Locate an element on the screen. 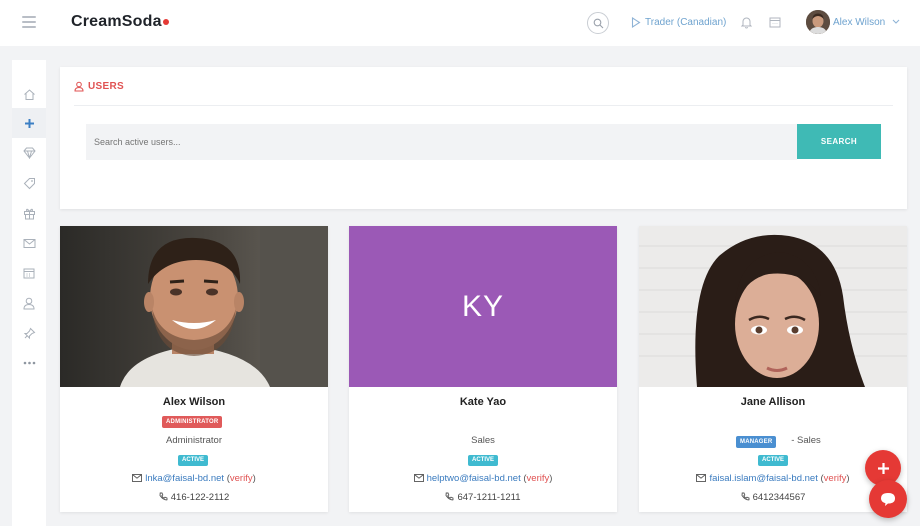 The height and width of the screenshot is (526, 920). sidebar is located at coordinates (29, 293).